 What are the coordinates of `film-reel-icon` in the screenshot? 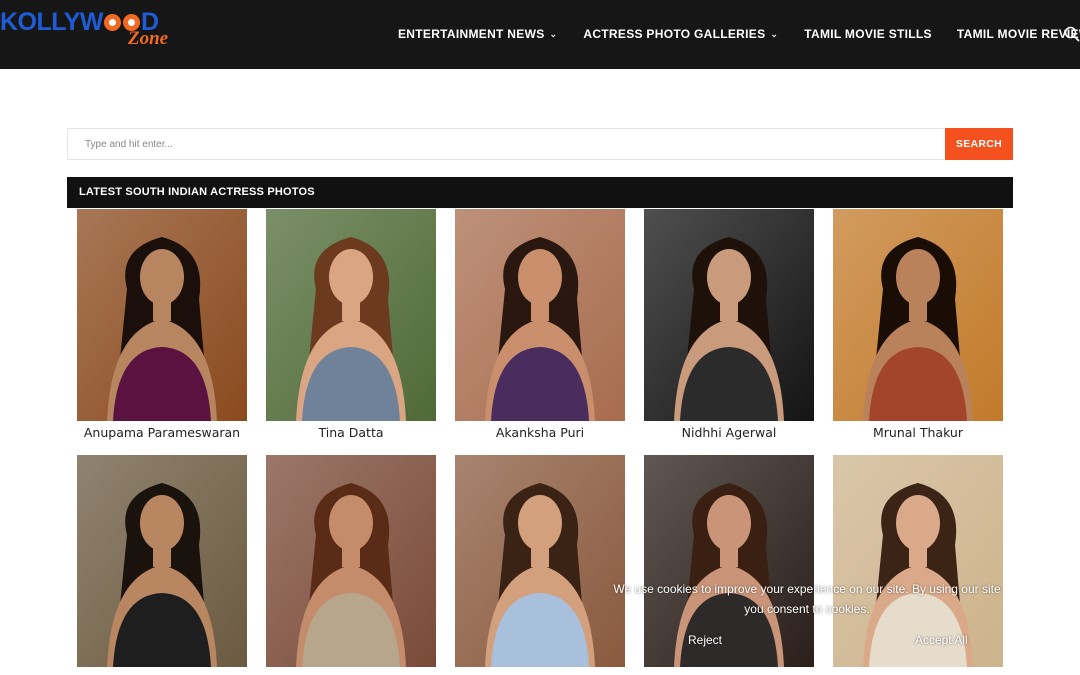 It's located at (113, 22).